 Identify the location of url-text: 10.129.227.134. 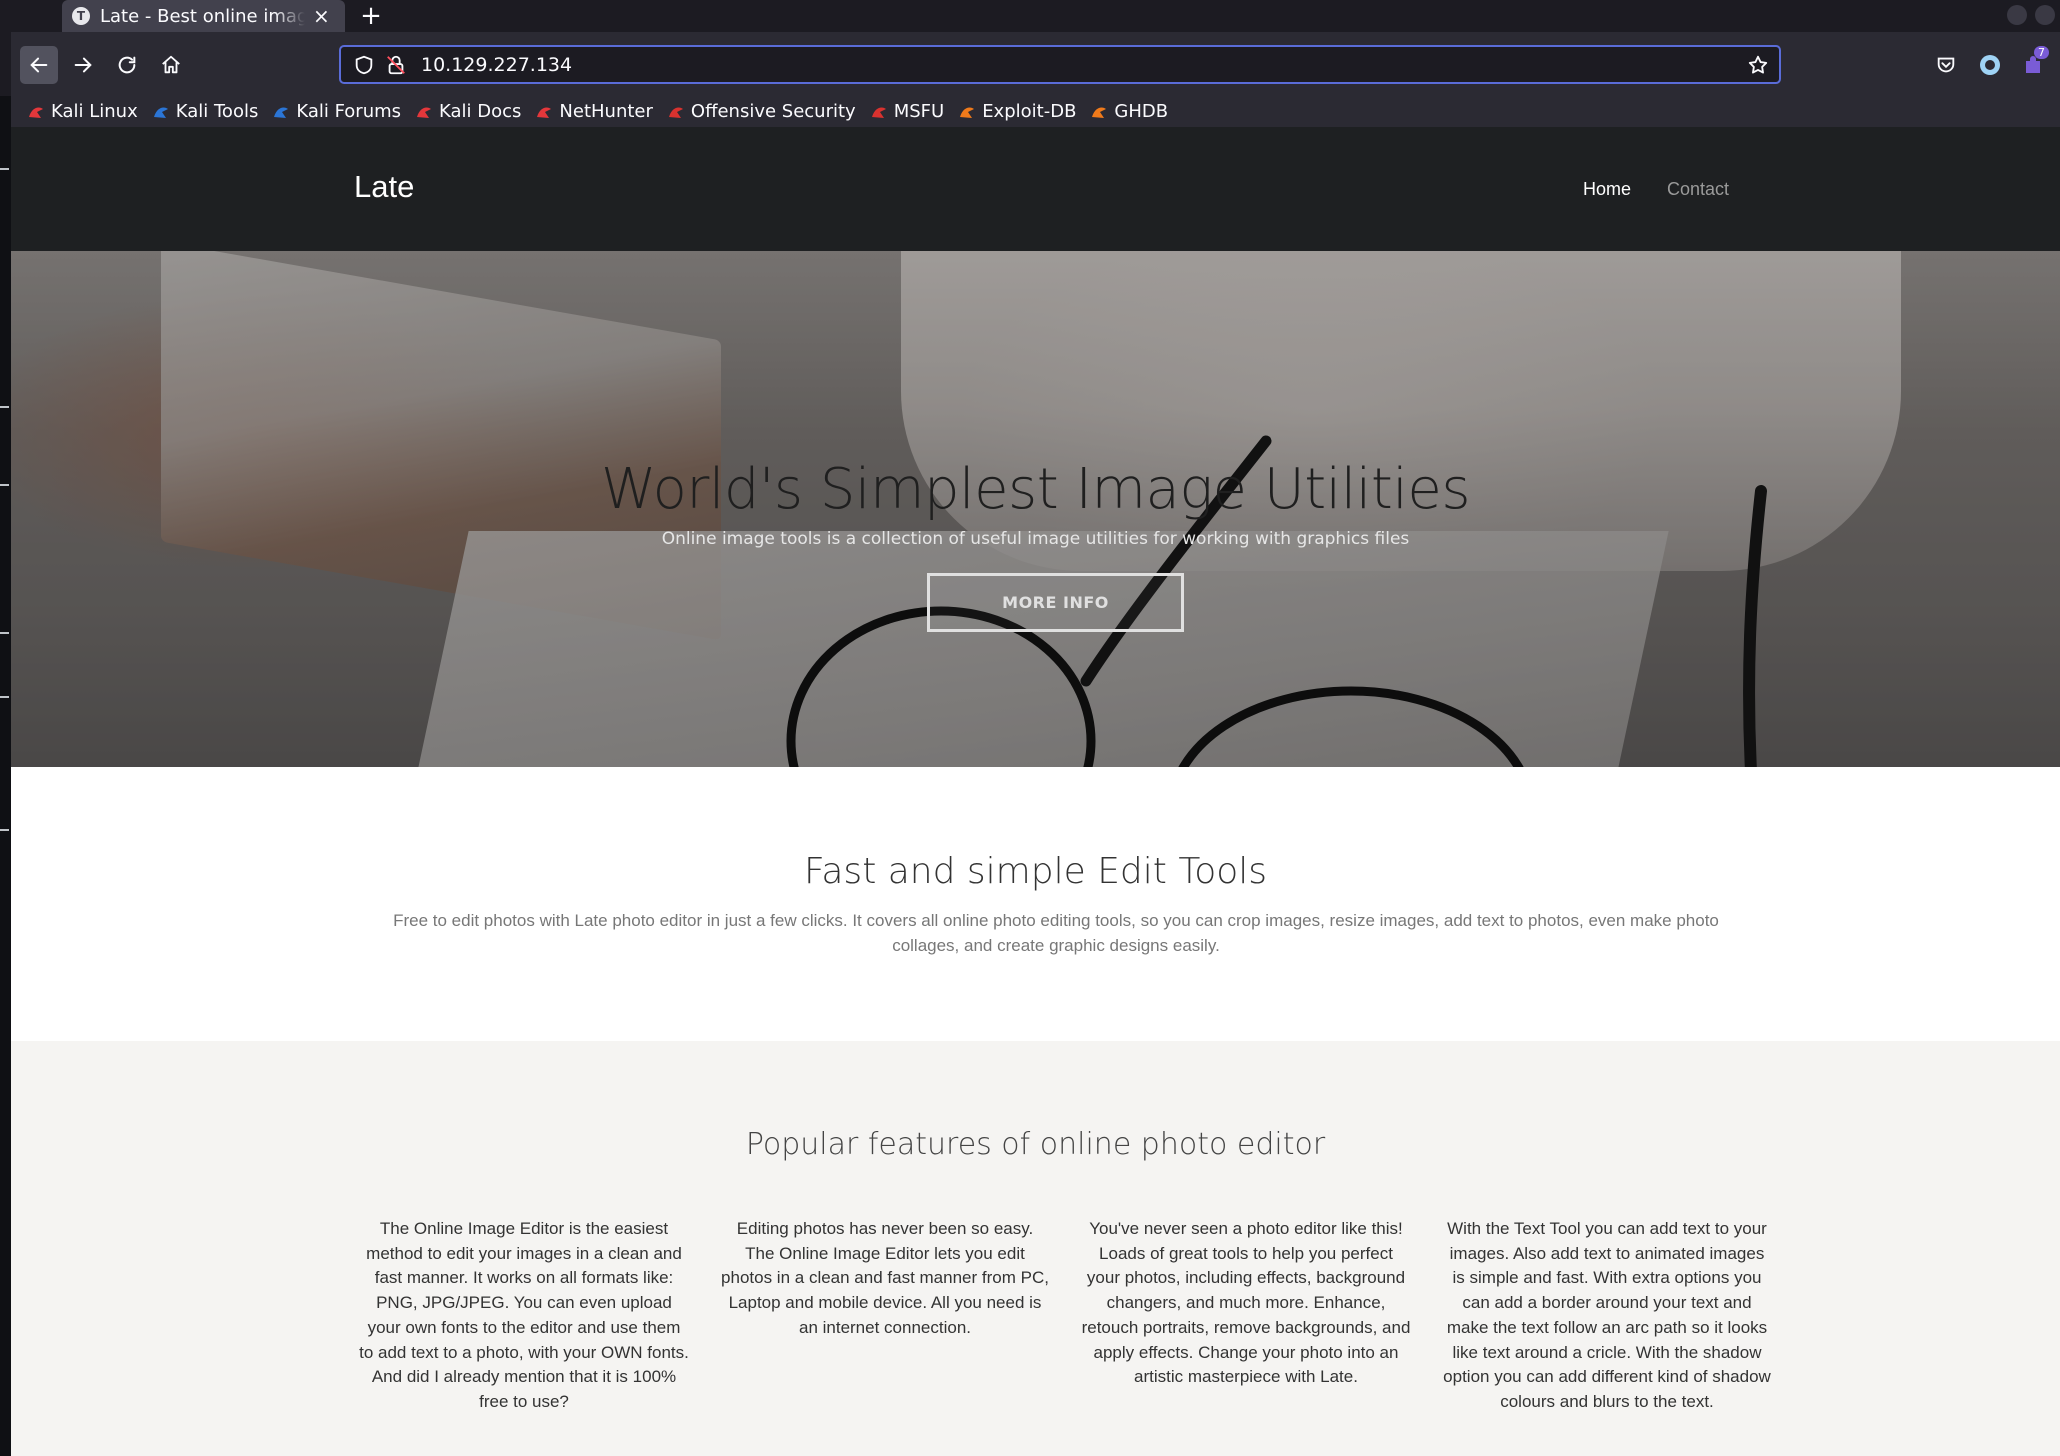
(496, 65).